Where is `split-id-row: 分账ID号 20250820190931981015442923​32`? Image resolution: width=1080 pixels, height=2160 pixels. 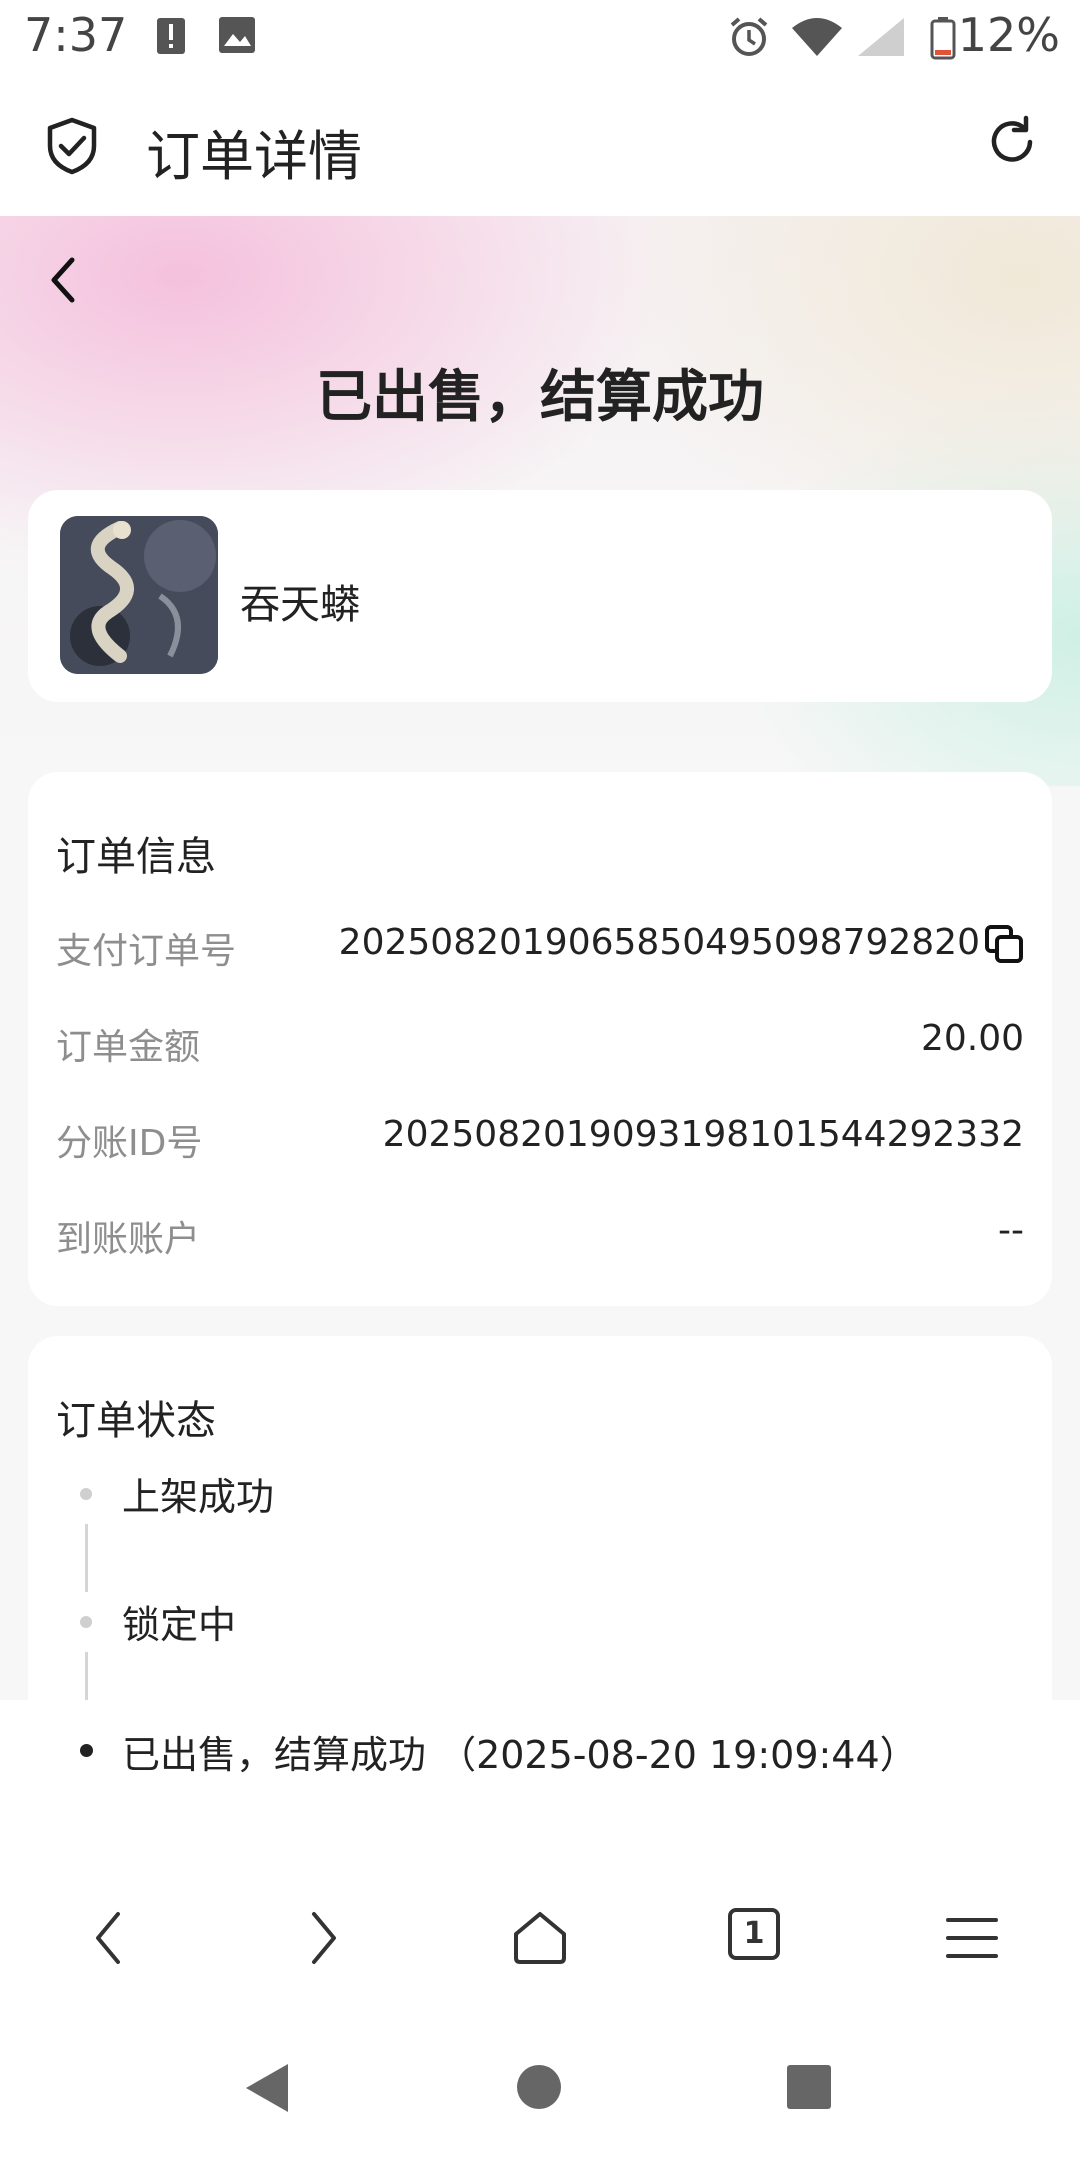
split-id-row: 分账ID号 20250820190931981015442923​32 is located at coordinates (540, 1144).